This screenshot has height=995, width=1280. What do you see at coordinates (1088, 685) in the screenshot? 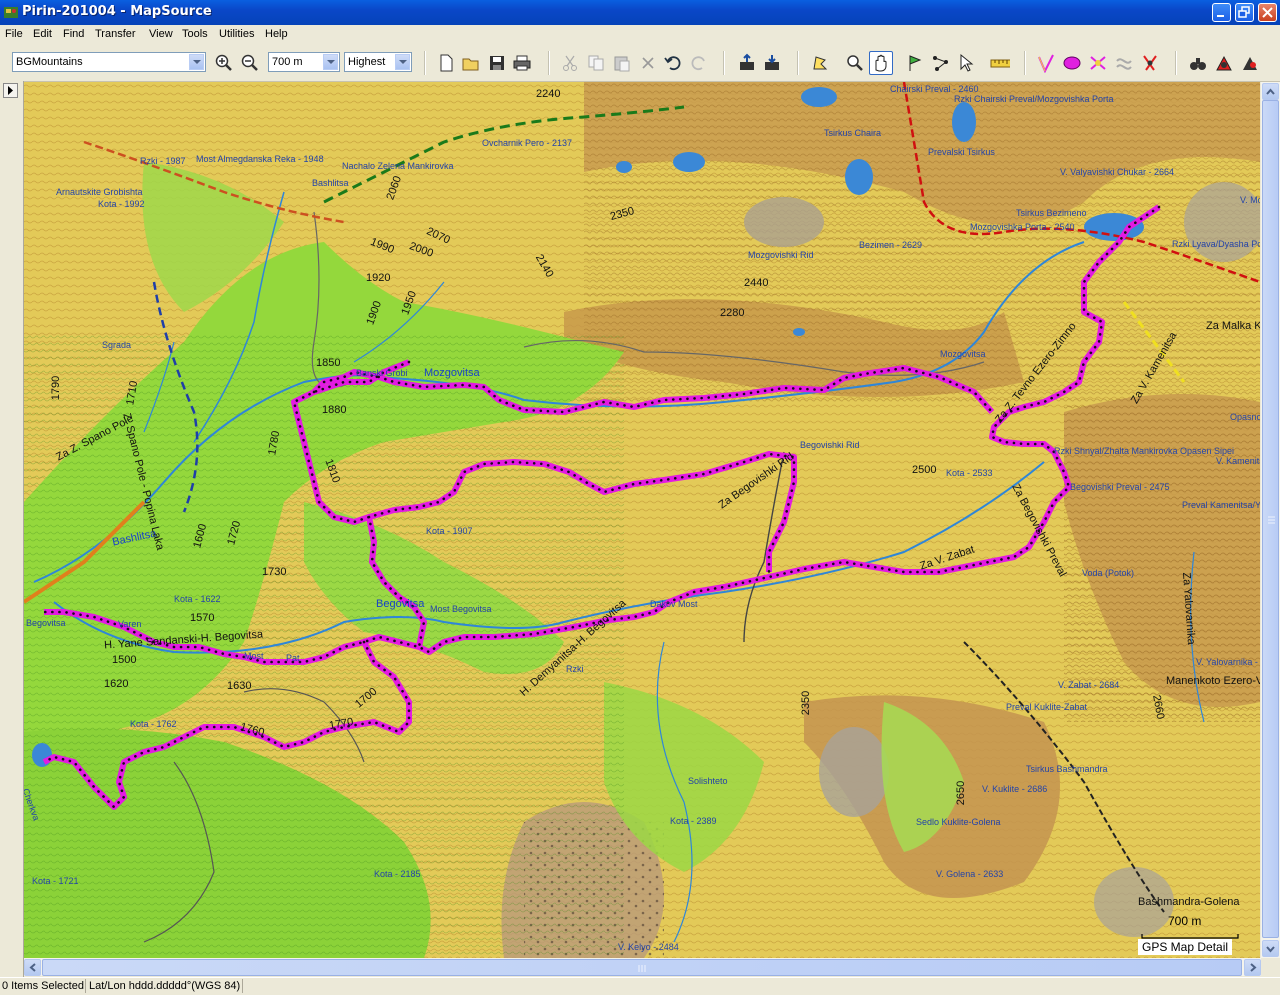
I see `poi-label: V. Zabat - 2684` at bounding box center [1088, 685].